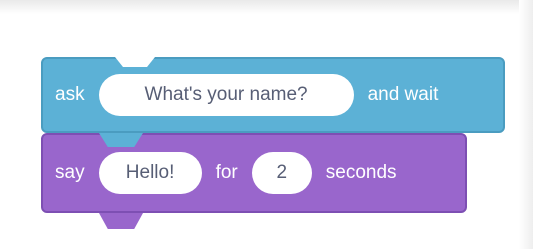 This screenshot has width=533, height=249. Describe the element at coordinates (70, 94) in the screenshot. I see `ask-keyword: ask` at that location.